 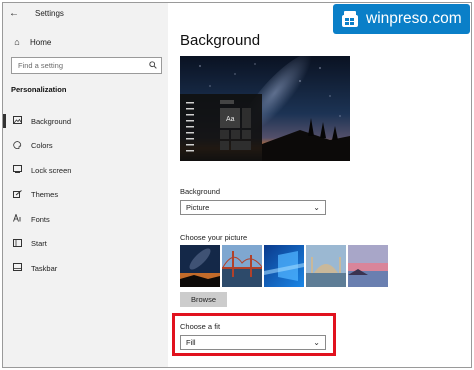 What do you see at coordinates (200, 326) in the screenshot?
I see `fit-label: Choose a fit` at bounding box center [200, 326].